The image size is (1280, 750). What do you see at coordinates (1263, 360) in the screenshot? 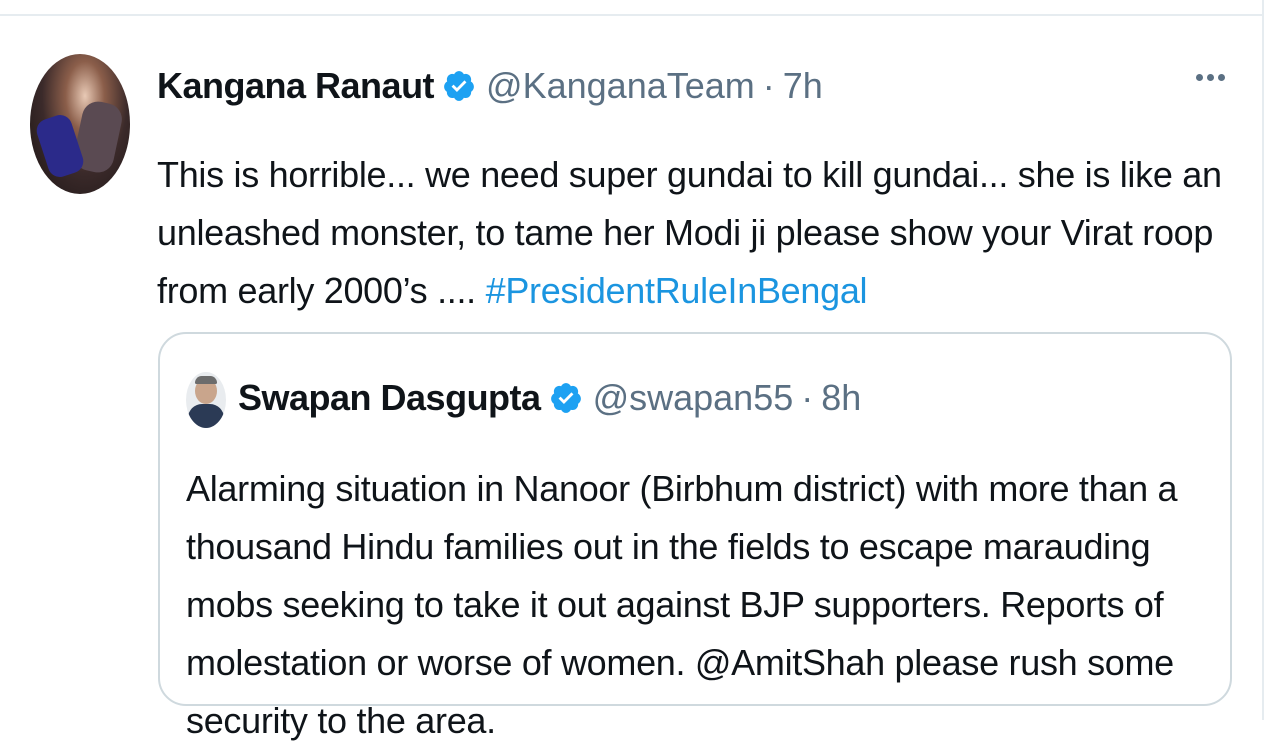
I see `right-divider` at bounding box center [1263, 360].